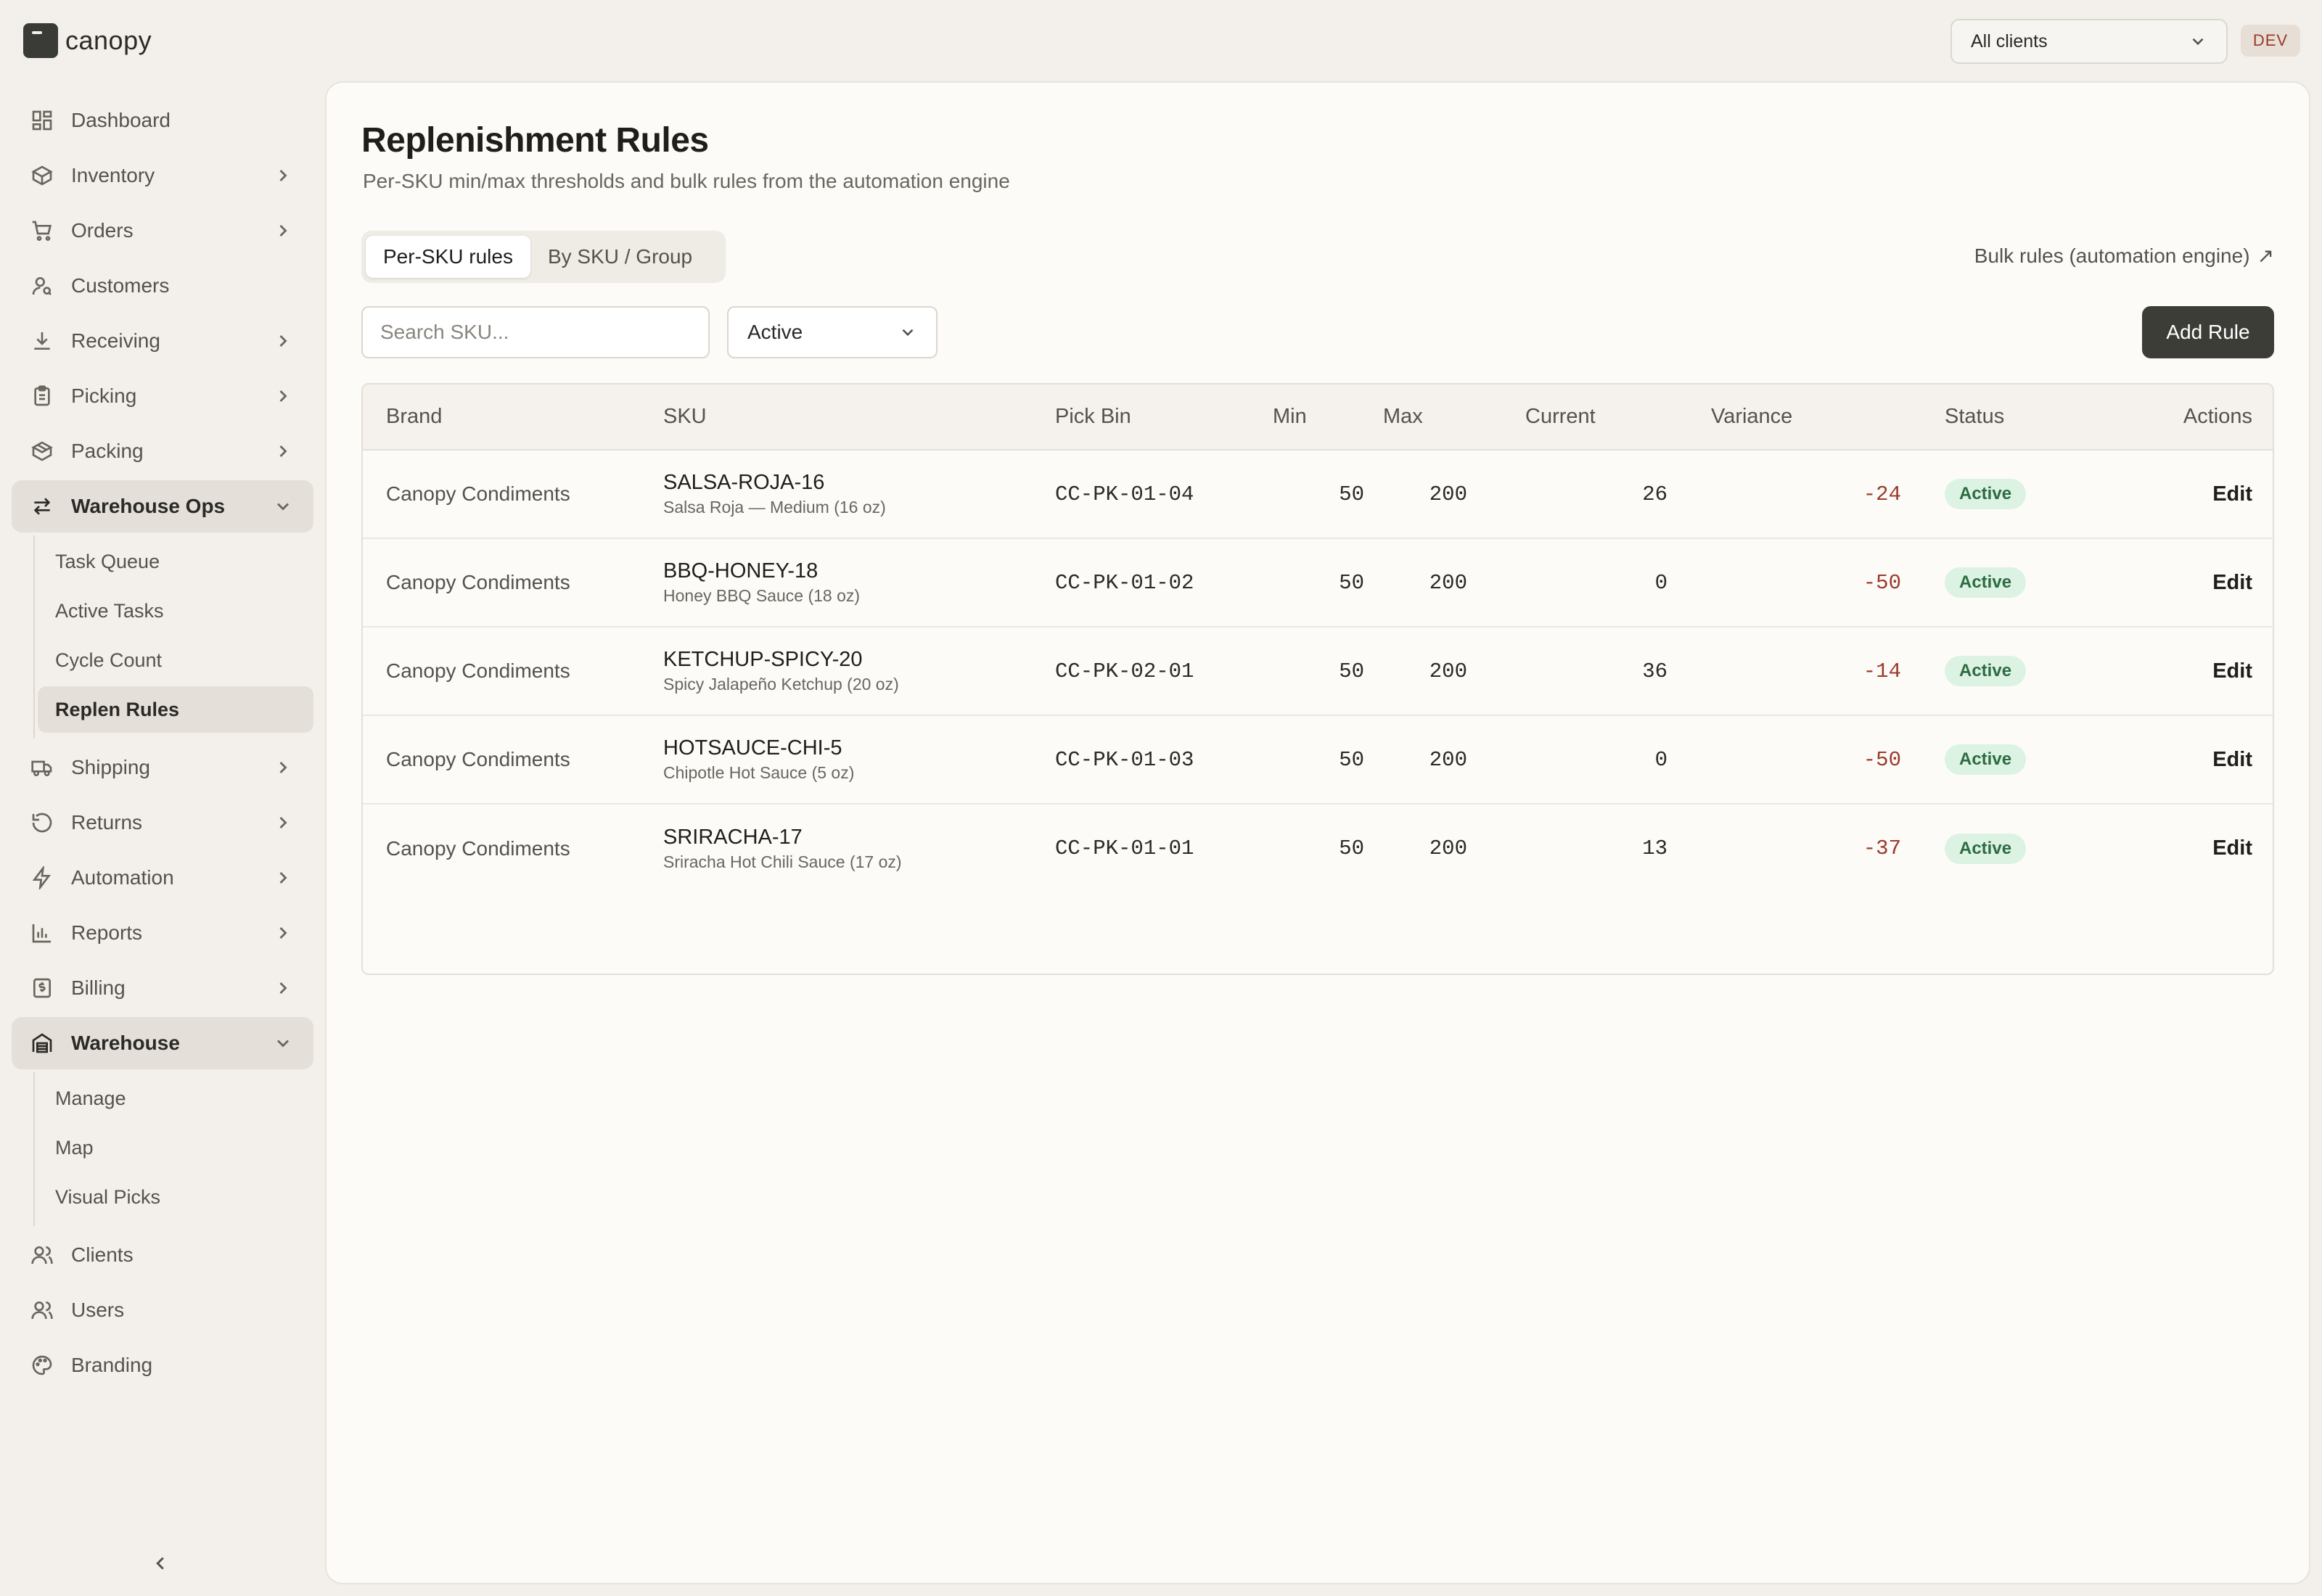 The image size is (2322, 1596). Describe the element at coordinates (1882, 848) in the screenshot. I see `cell-variance: -37` at that location.